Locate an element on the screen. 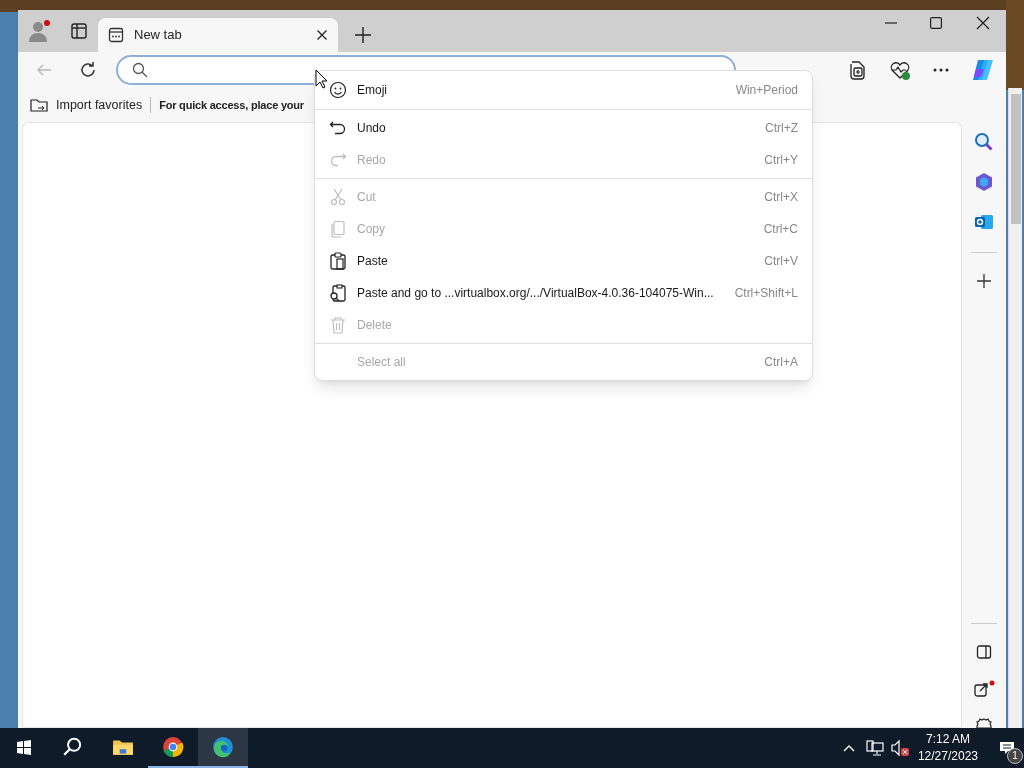 The image size is (1024, 768). add-icon is located at coordinates (984, 281).